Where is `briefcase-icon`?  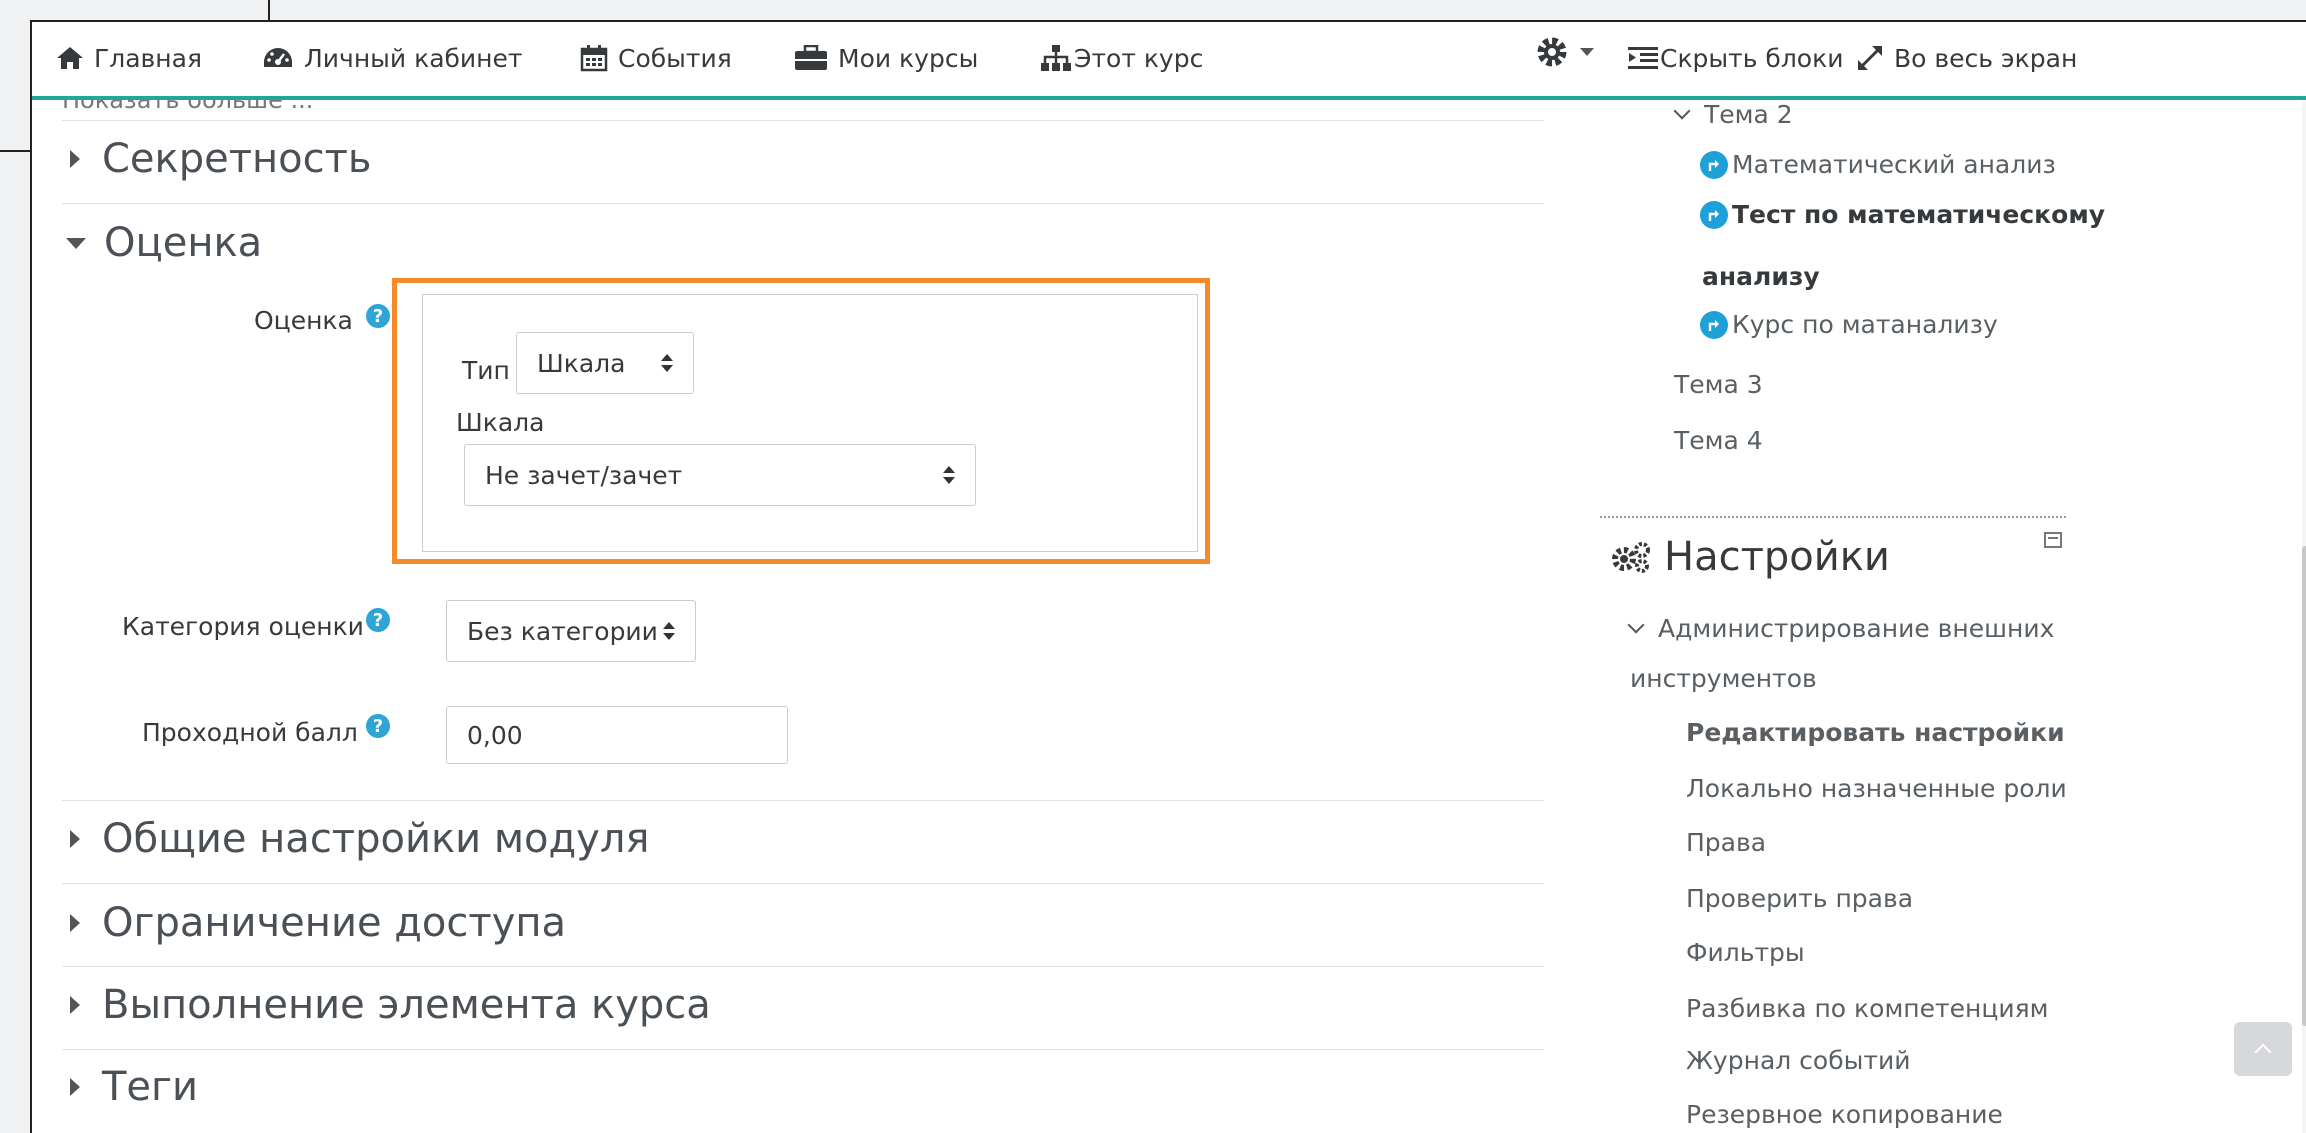
briefcase-icon is located at coordinates (811, 57).